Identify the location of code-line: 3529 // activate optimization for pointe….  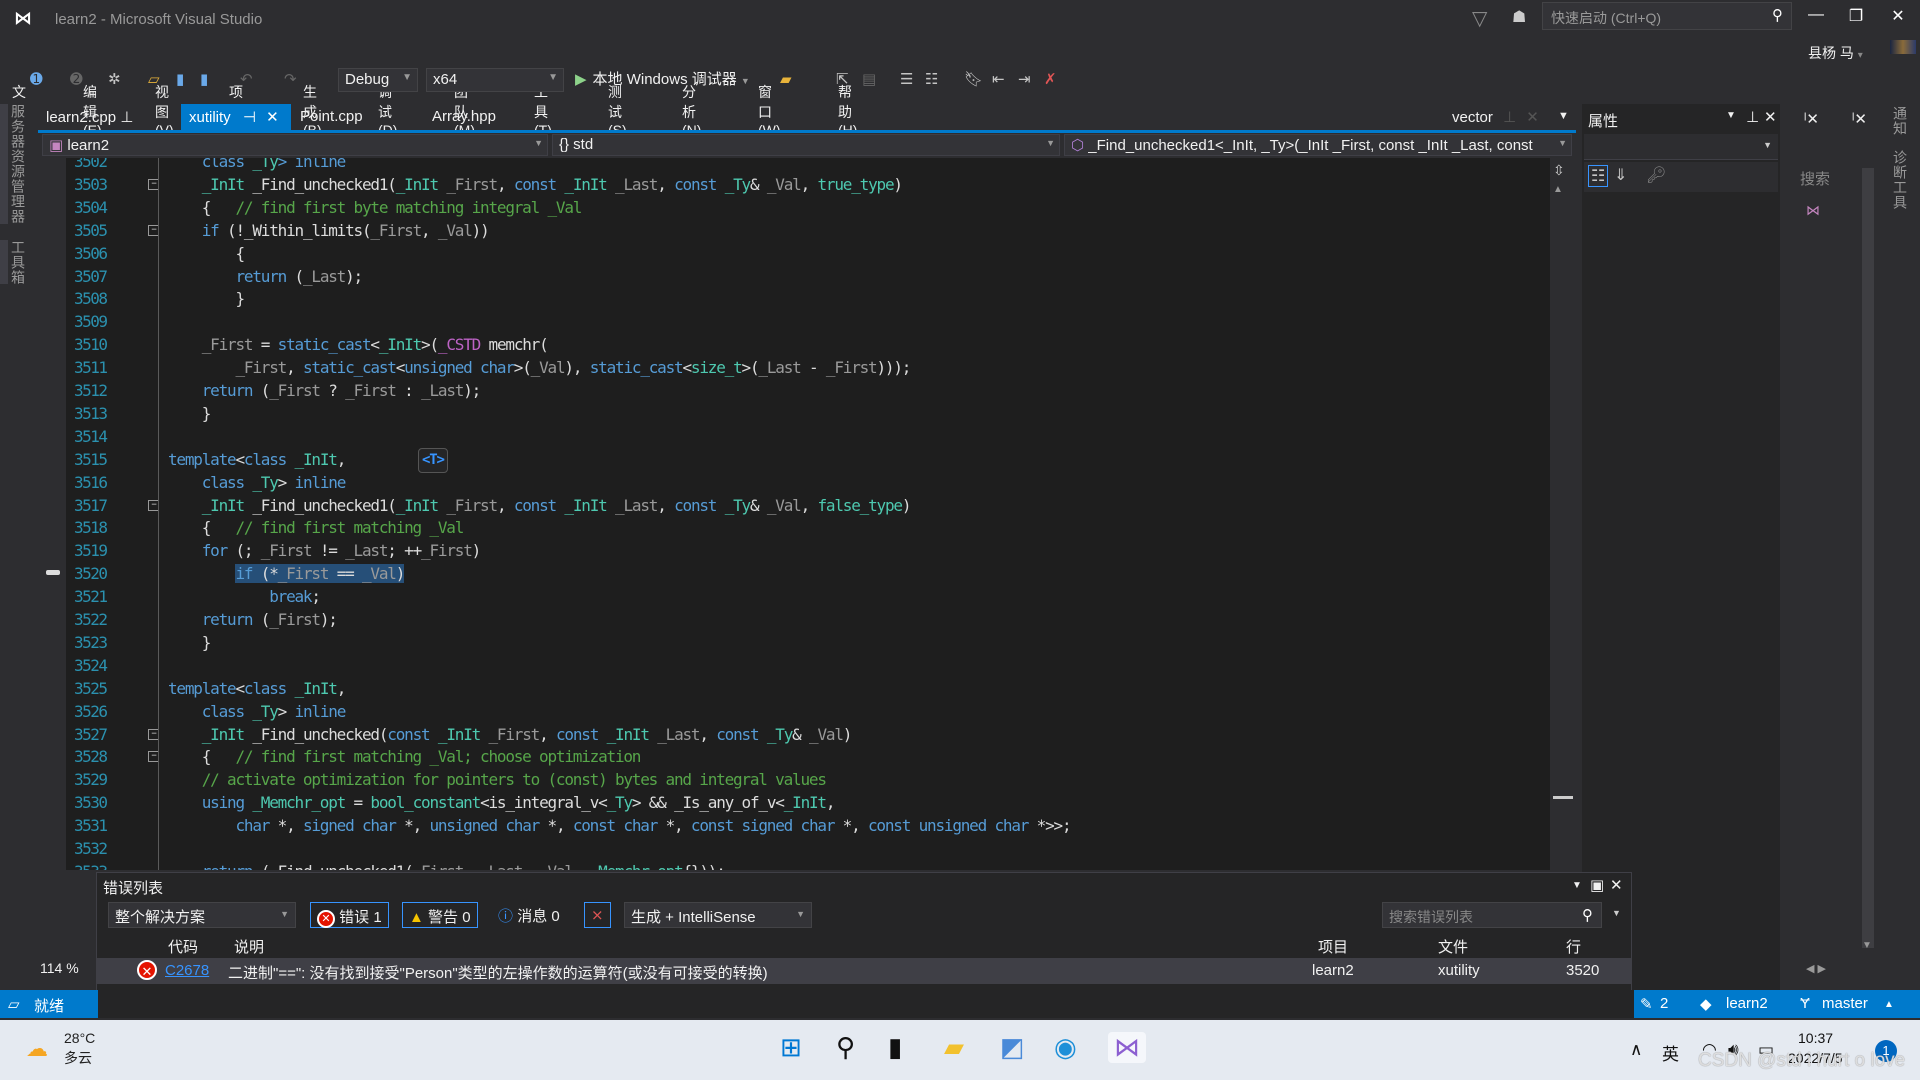
(788, 779).